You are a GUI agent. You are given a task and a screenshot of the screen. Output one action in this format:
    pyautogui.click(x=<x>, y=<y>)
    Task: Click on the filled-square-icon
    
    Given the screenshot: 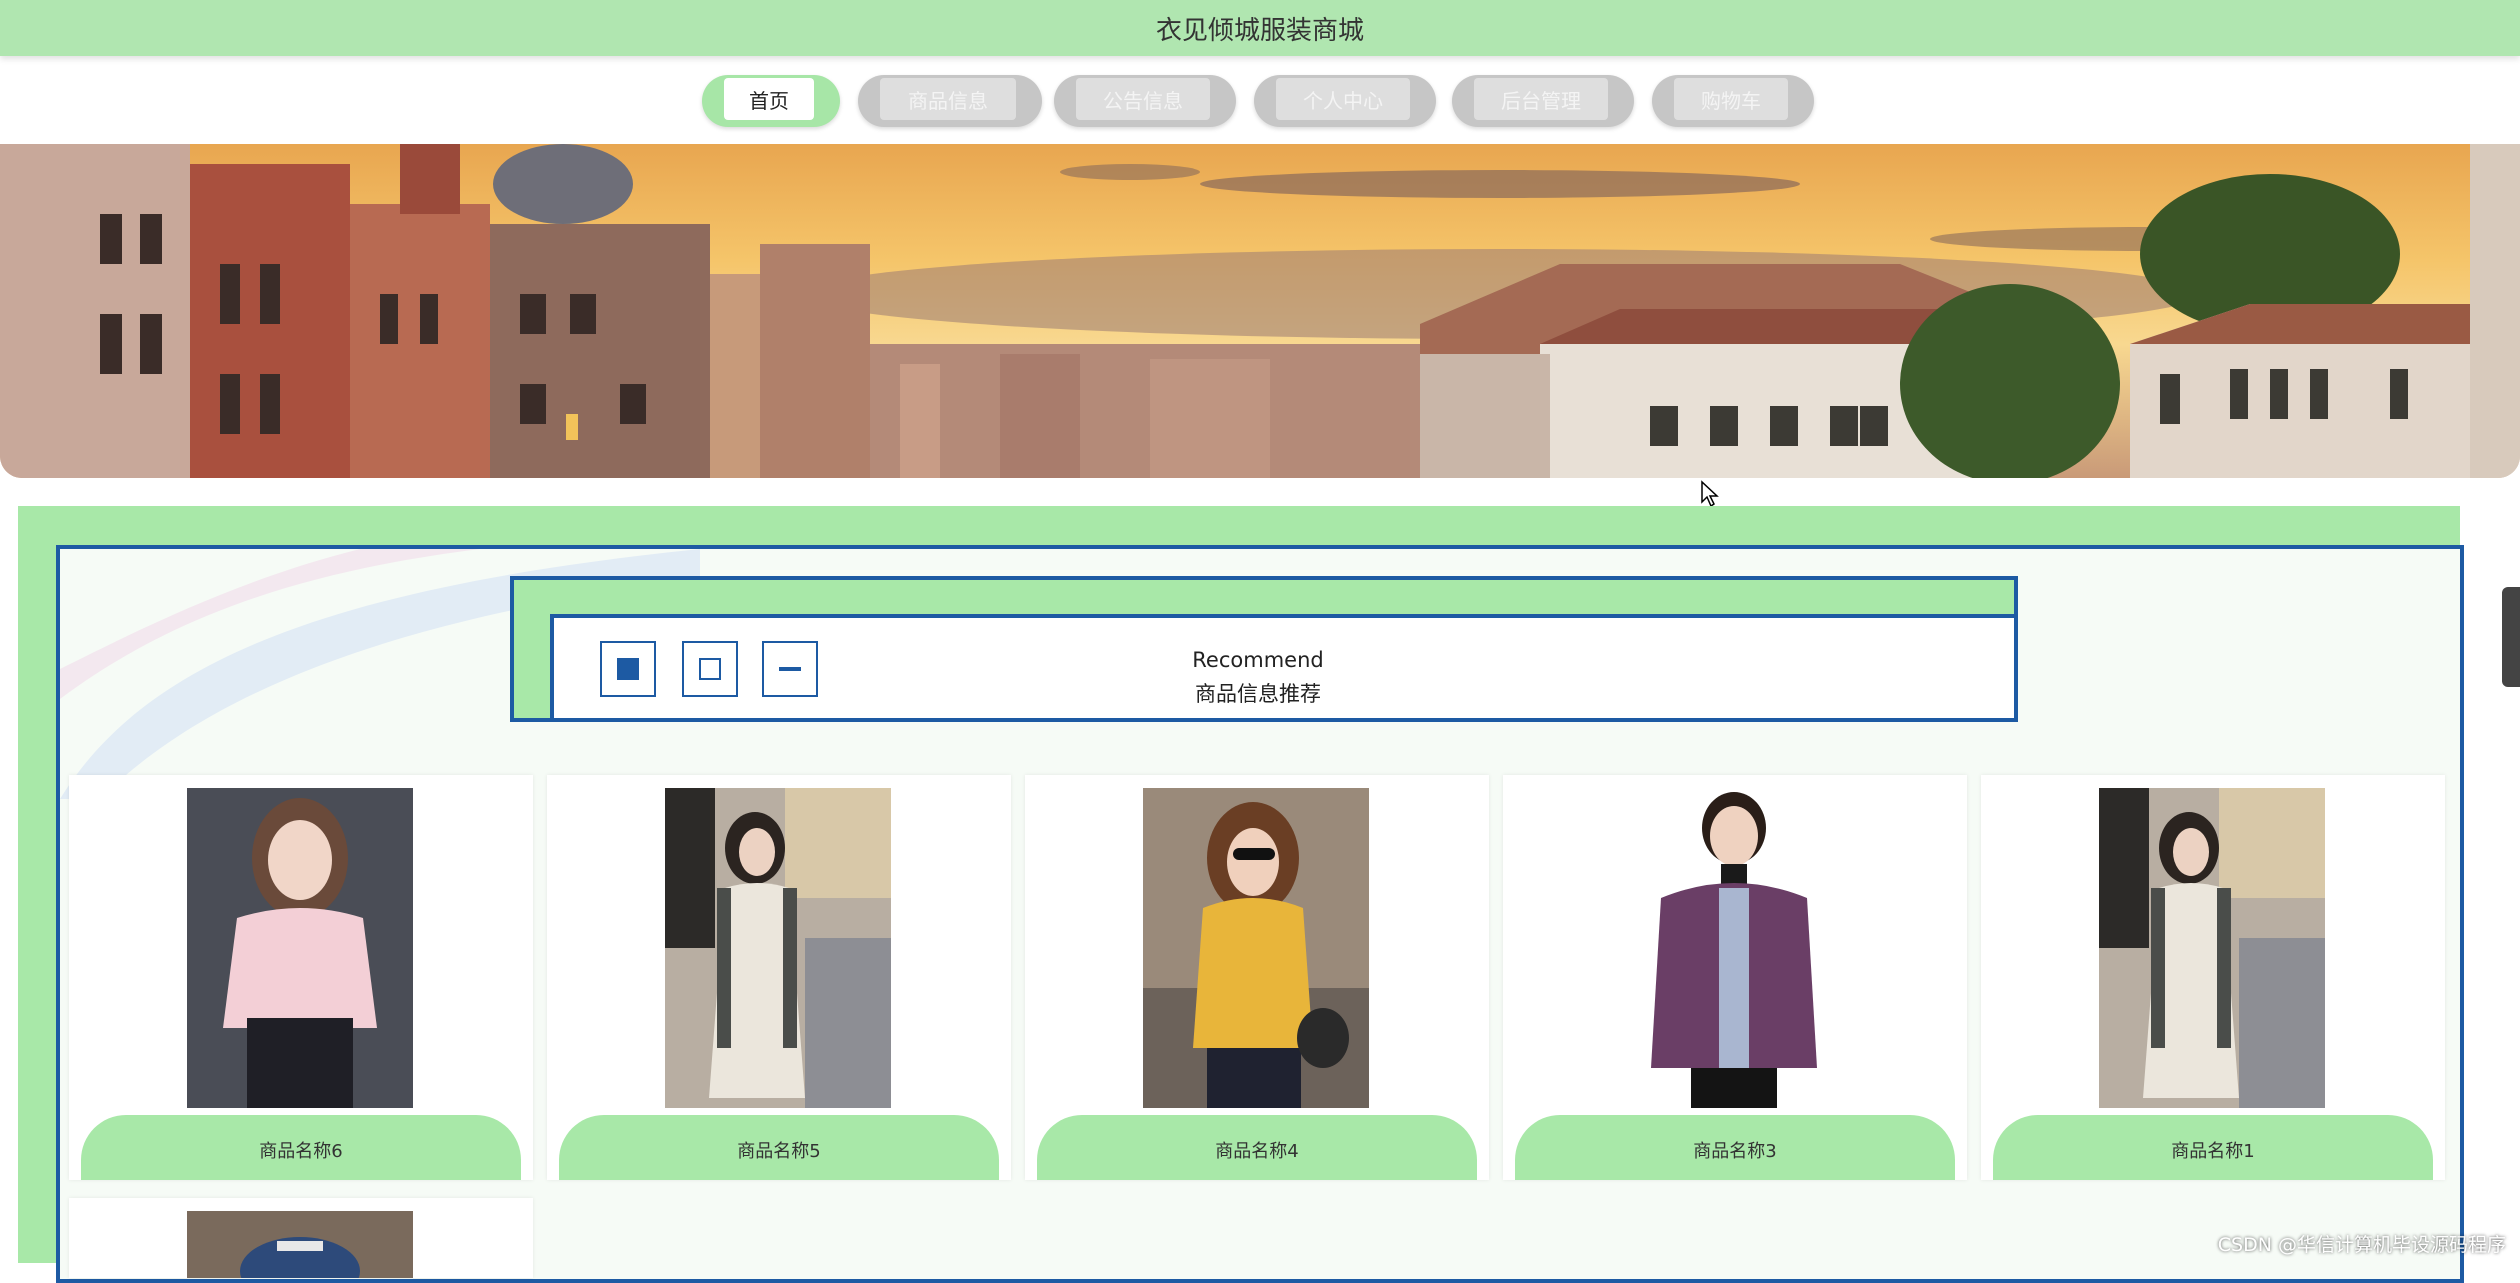 What is the action you would take?
    pyautogui.click(x=628, y=669)
    